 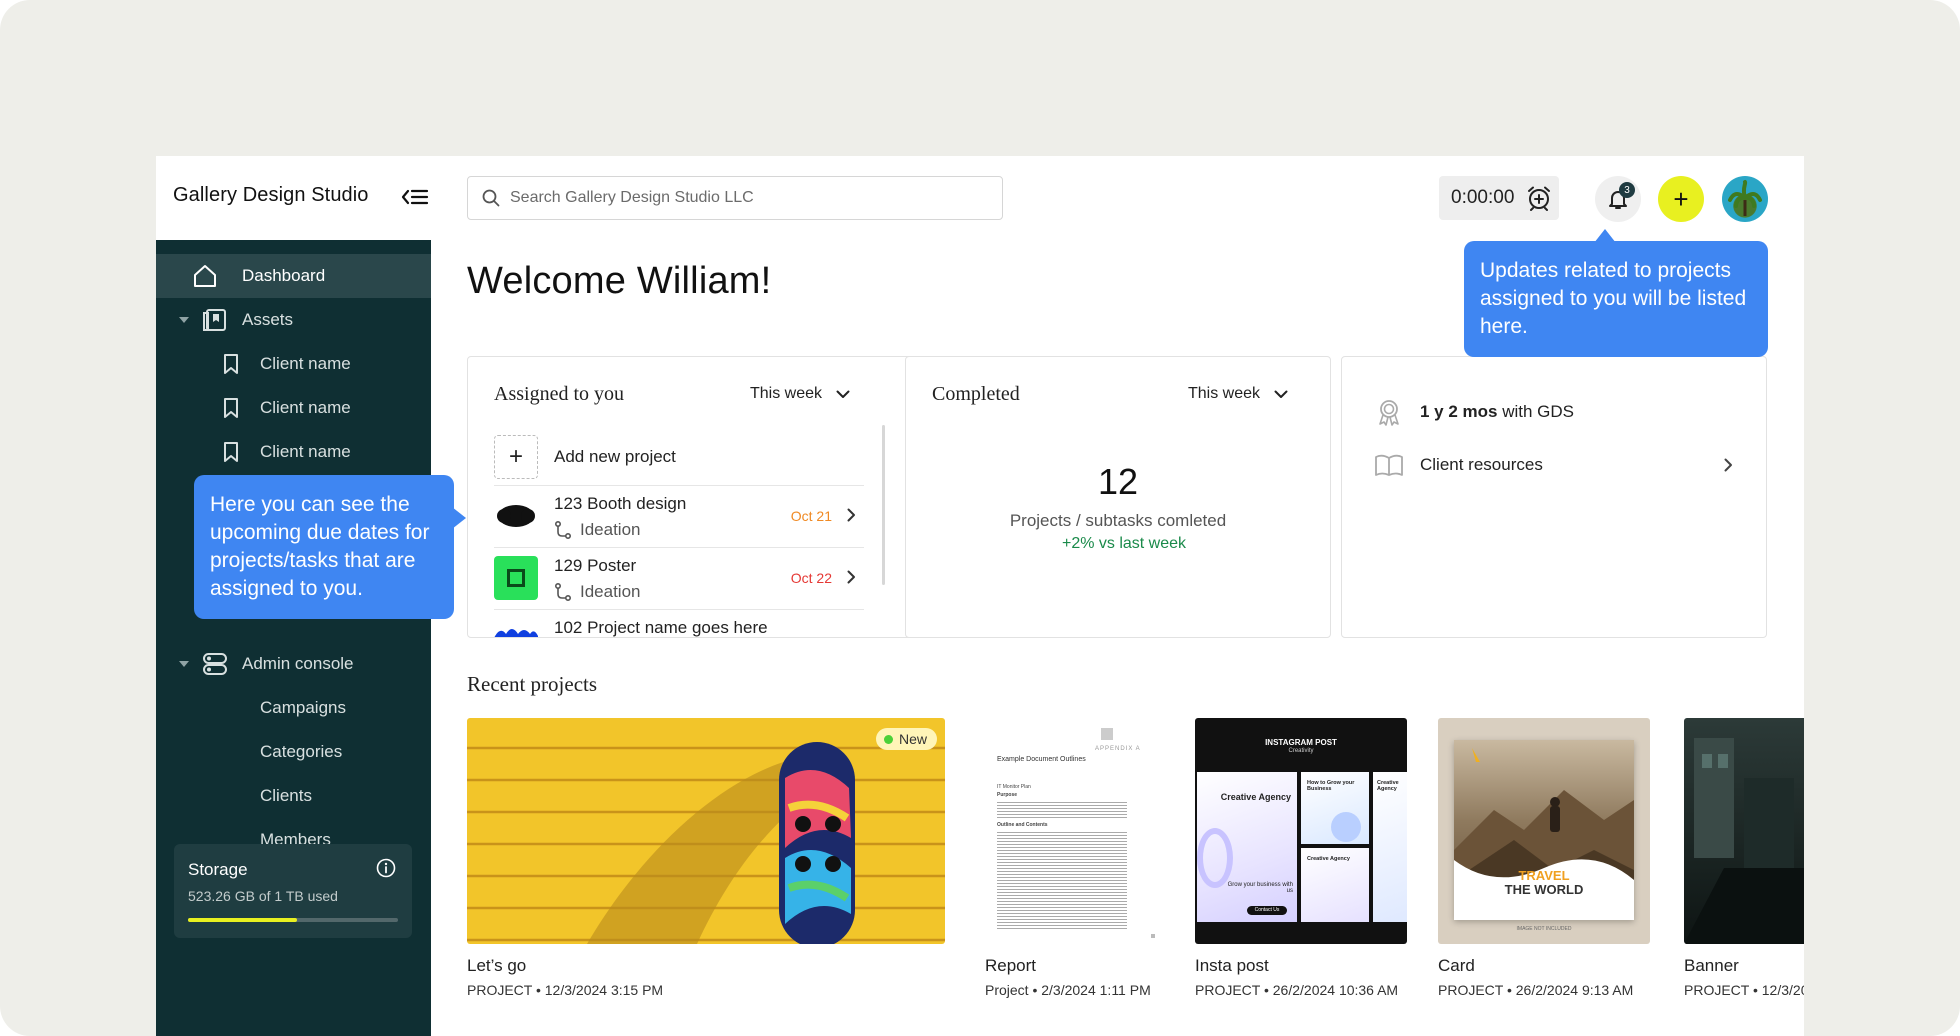 What do you see at coordinates (1481, 464) in the screenshot?
I see `client-resources-label: Client resources` at bounding box center [1481, 464].